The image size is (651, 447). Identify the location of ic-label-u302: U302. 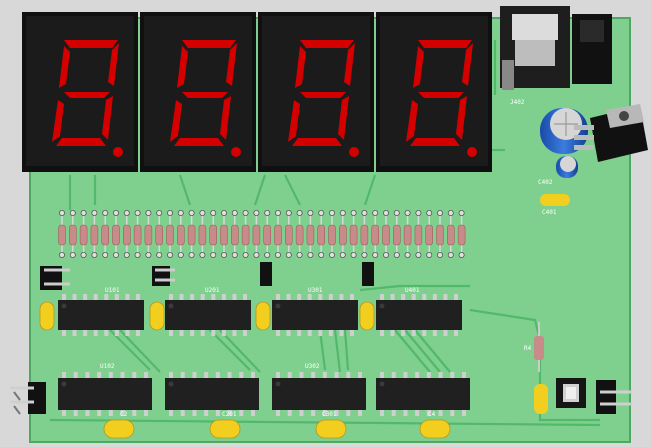
(312, 366).